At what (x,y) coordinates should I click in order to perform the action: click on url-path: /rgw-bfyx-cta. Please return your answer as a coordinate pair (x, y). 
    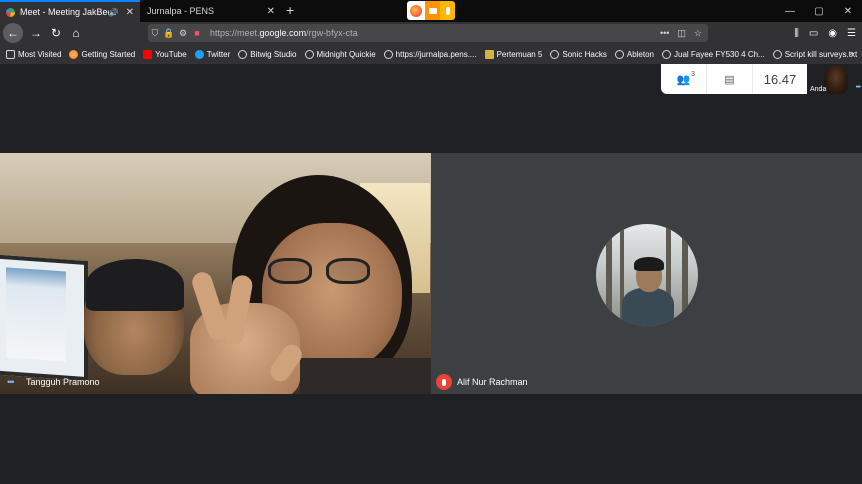
    Looking at the image, I should click on (332, 33).